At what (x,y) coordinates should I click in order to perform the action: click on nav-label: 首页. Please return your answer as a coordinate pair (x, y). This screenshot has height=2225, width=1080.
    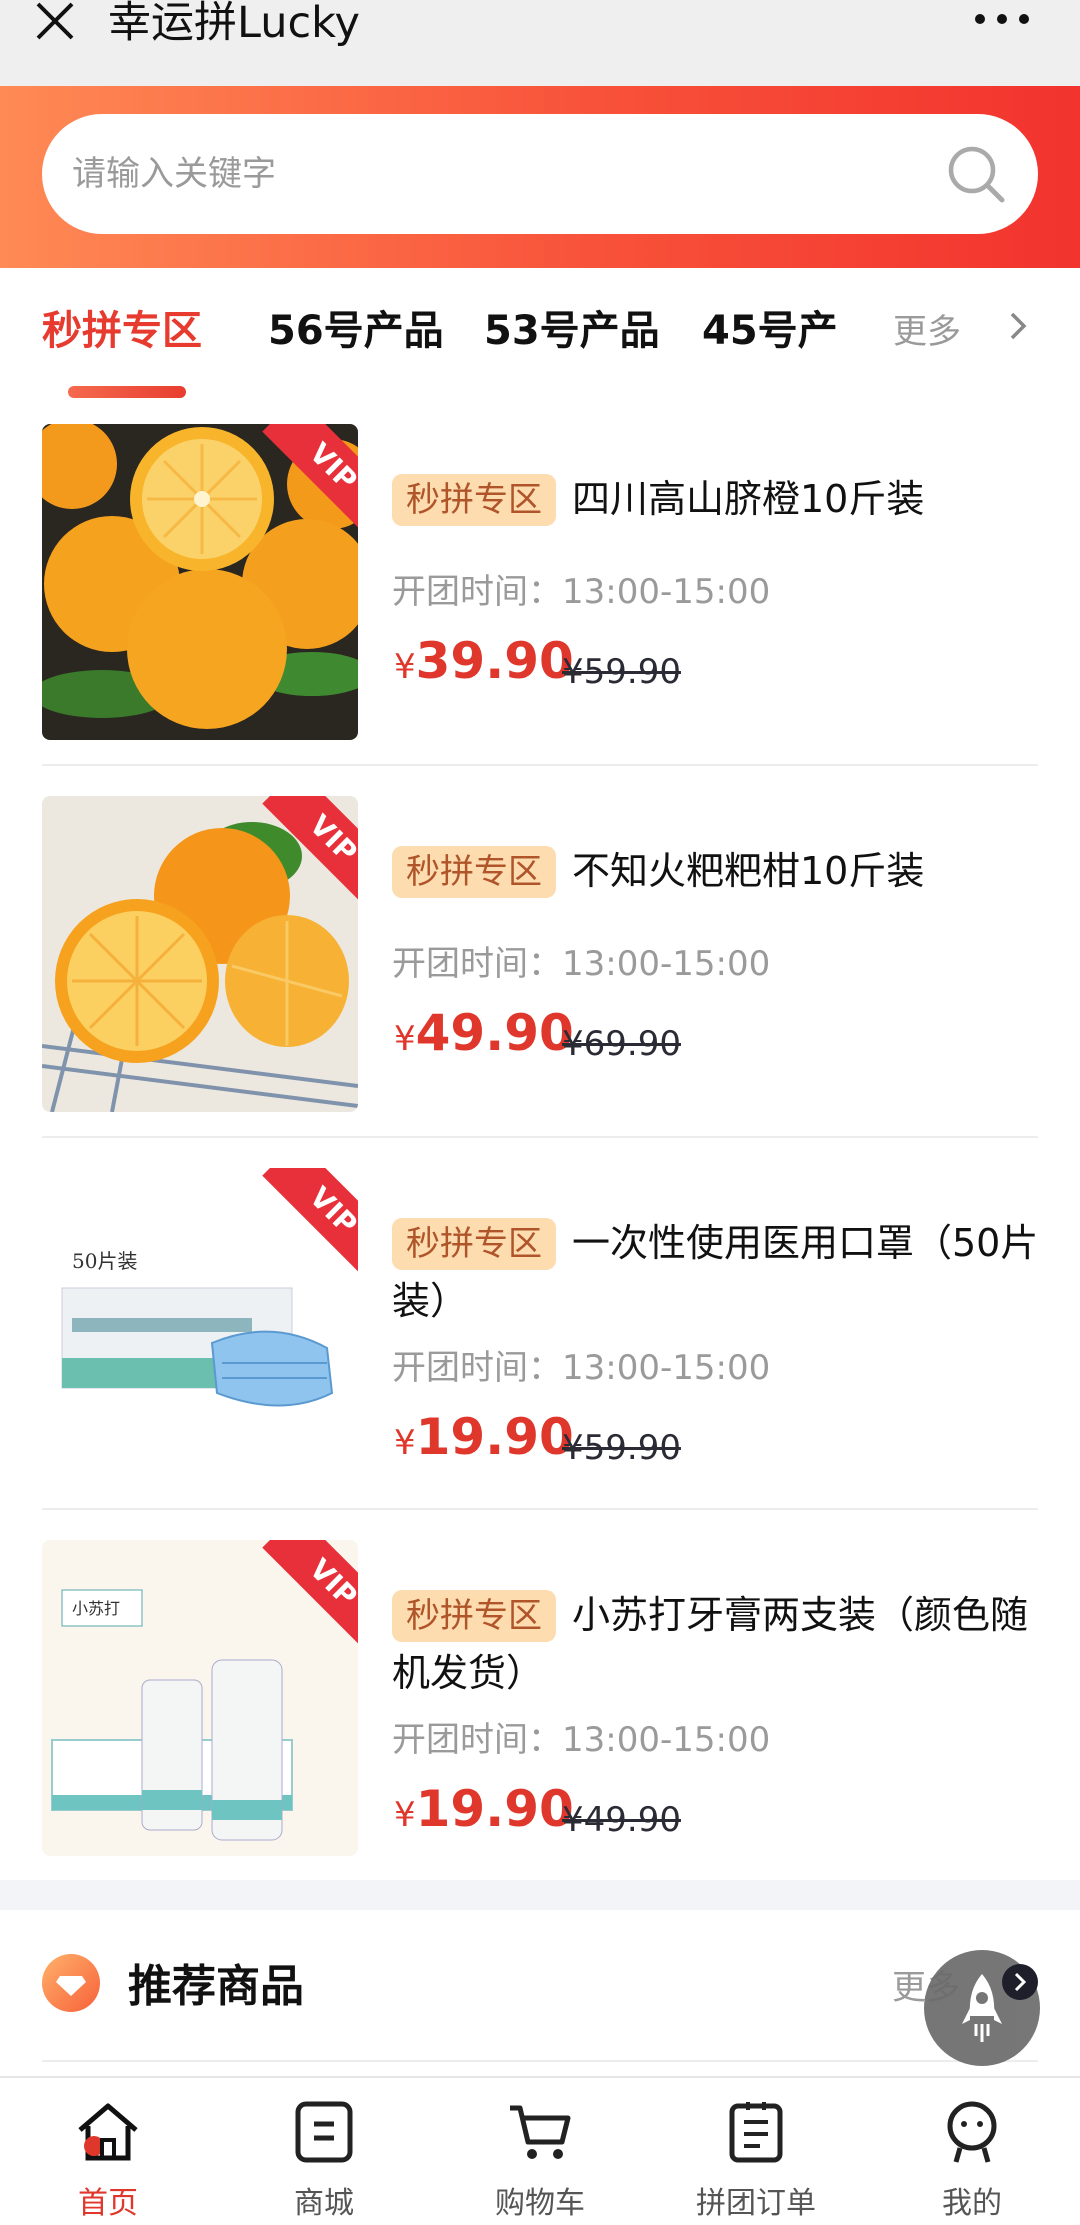
    Looking at the image, I should click on (108, 2203).